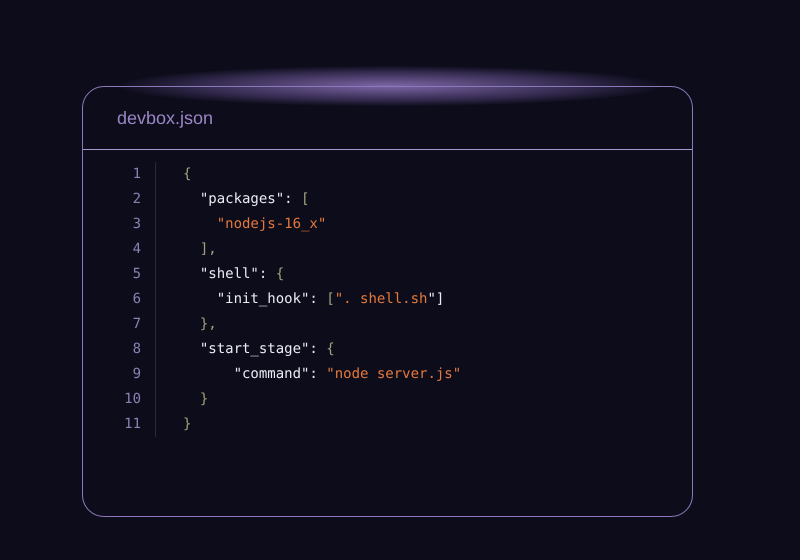  What do you see at coordinates (266, 349) in the screenshot?
I see `code-line: "start_stage": {` at bounding box center [266, 349].